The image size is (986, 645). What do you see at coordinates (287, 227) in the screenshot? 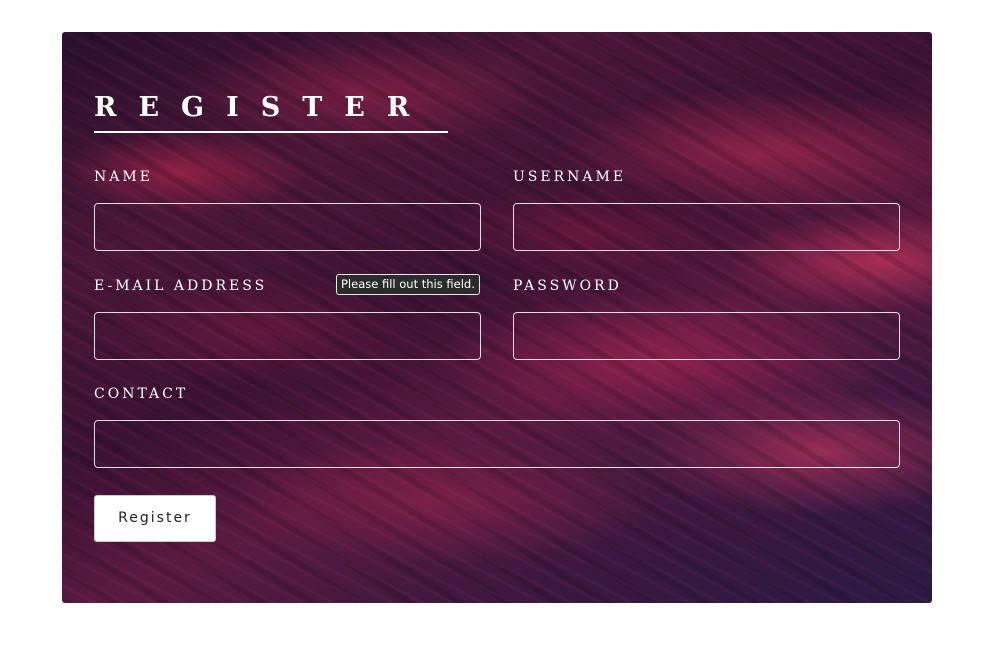
I see `name-input` at bounding box center [287, 227].